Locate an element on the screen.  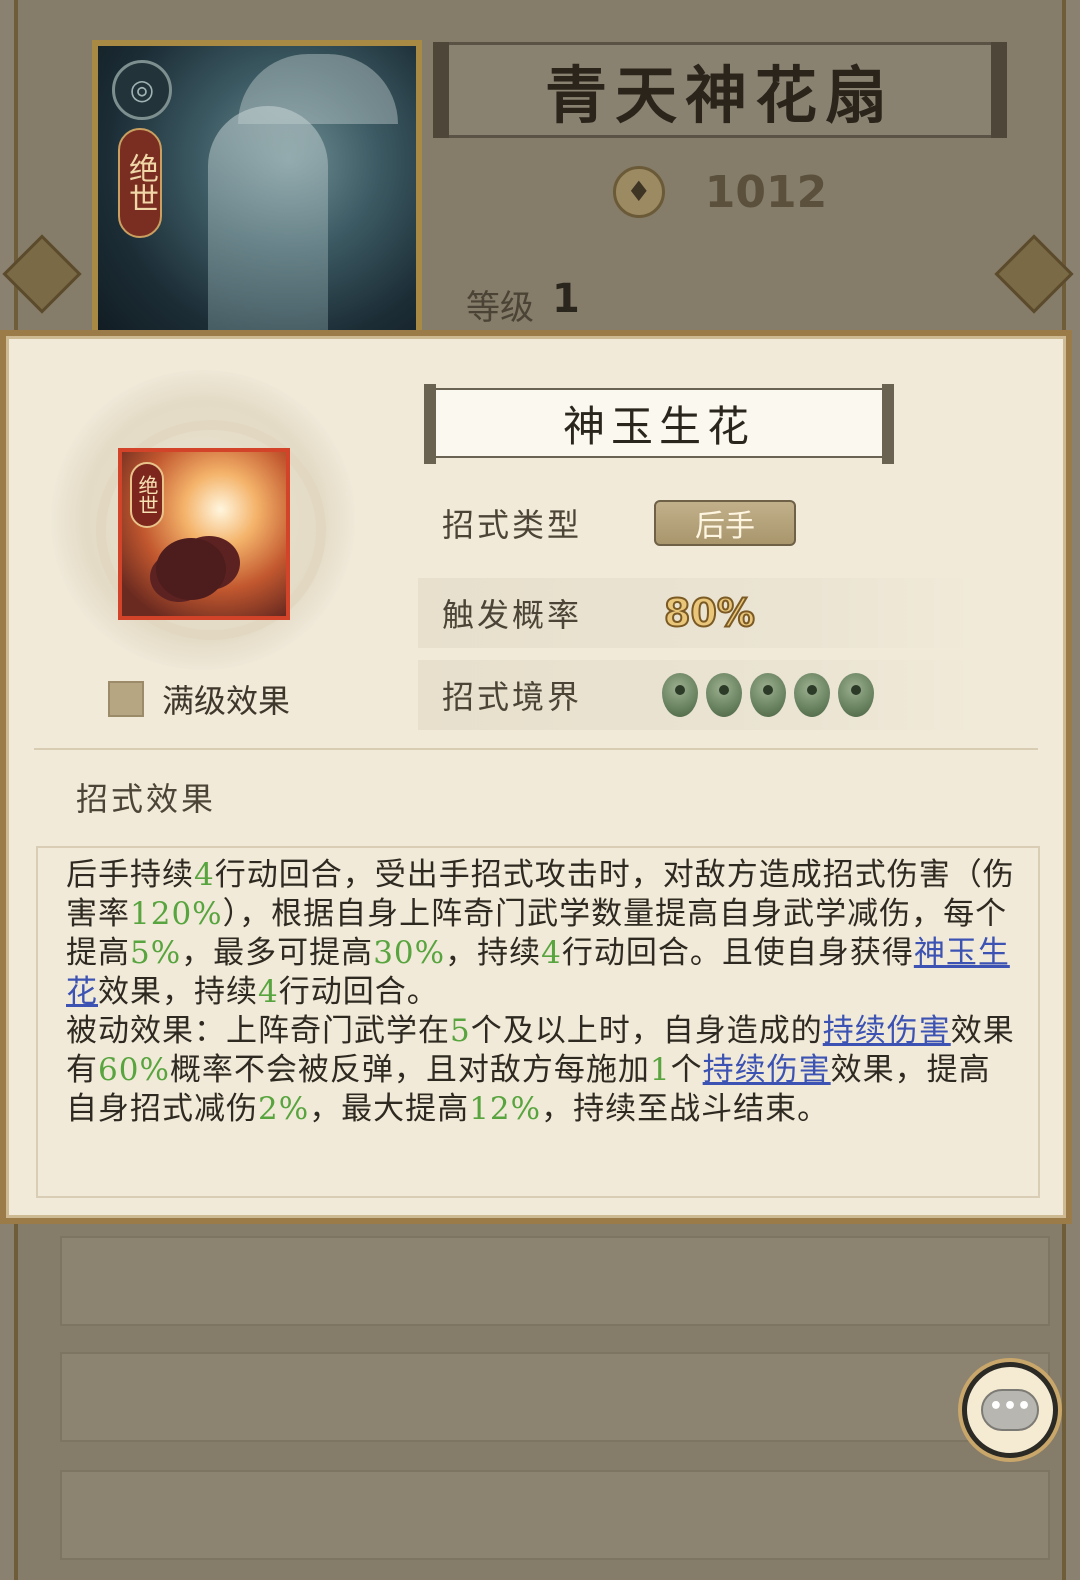
highlight-value: 120% is located at coordinates (176, 914).